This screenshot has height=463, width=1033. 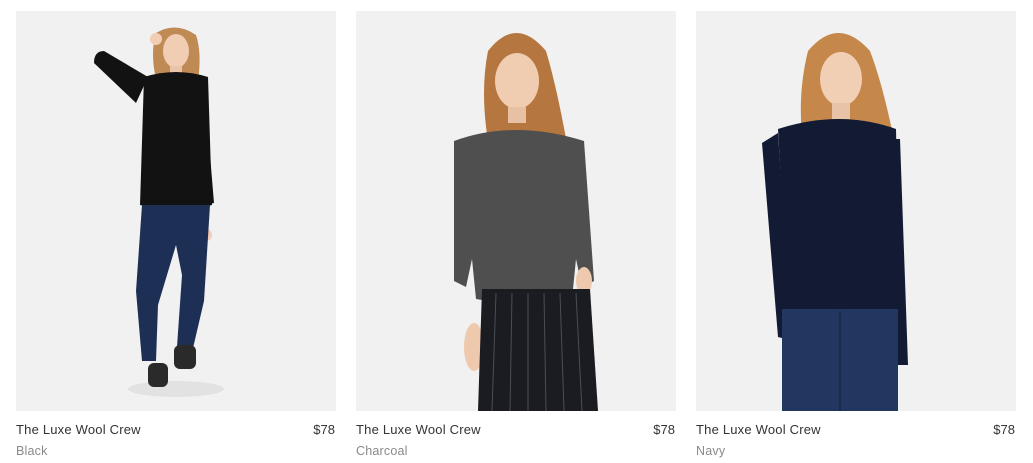 I want to click on product-color-name: Navy, so click(x=711, y=451).